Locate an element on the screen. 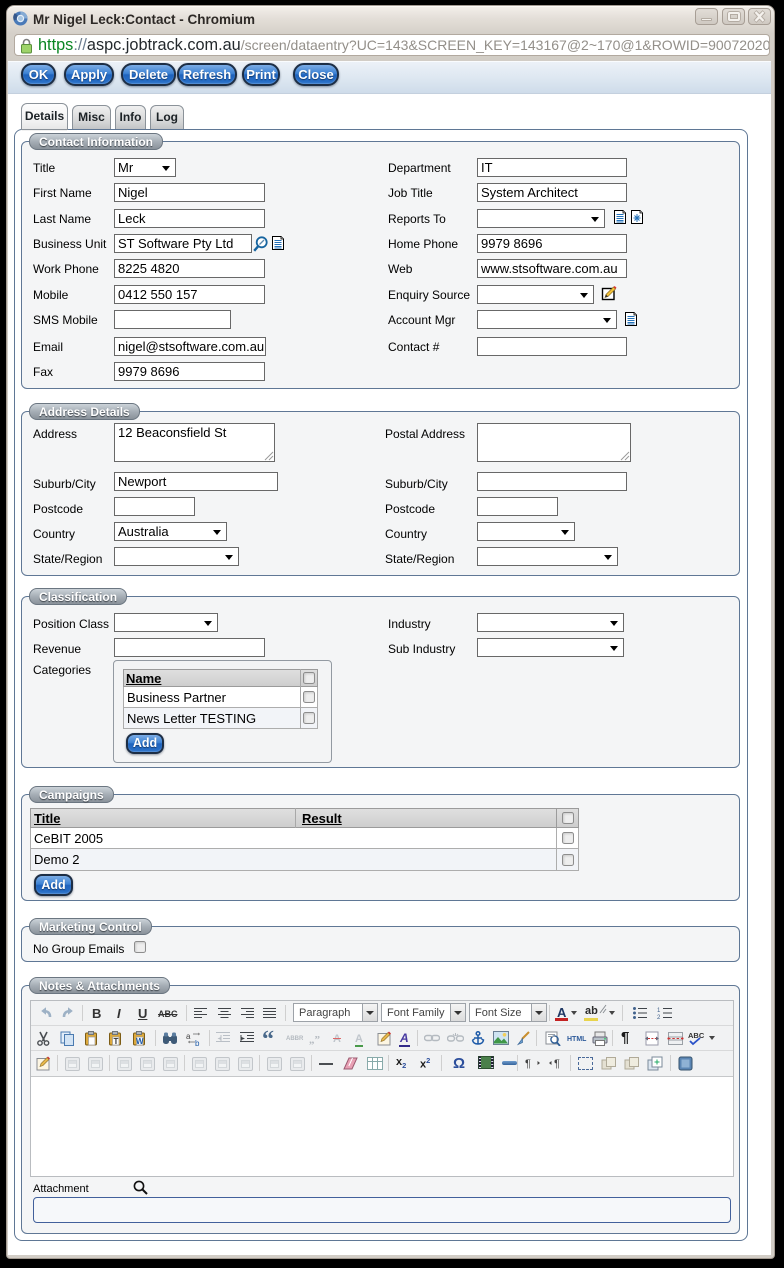 The width and height of the screenshot is (784, 1268). svg-text: 1 is located at coordinates (659, 1011).